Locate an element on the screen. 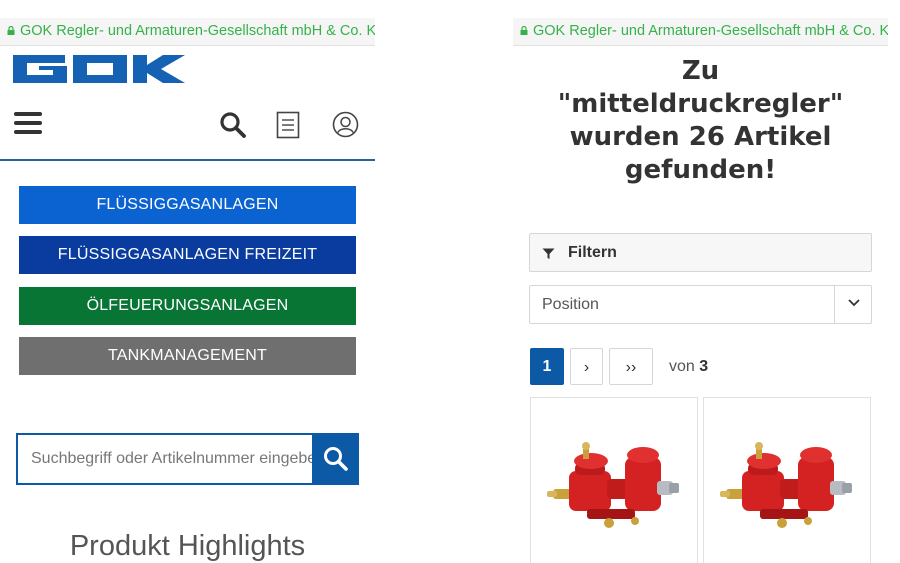 The width and height of the screenshot is (900, 563). section-title: Produkt Highlights is located at coordinates (187, 546).